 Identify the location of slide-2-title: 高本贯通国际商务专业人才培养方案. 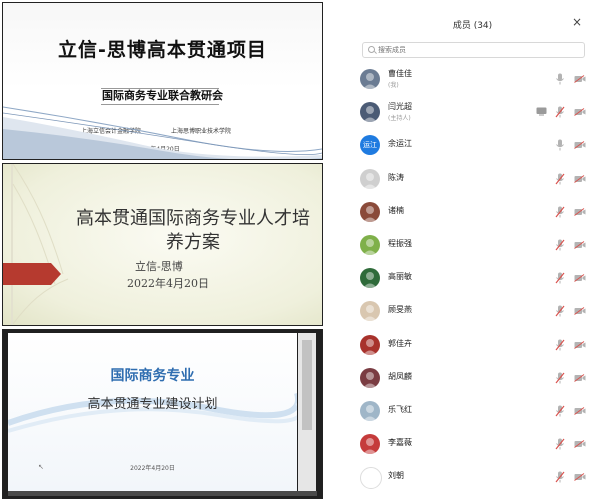
(193, 230).